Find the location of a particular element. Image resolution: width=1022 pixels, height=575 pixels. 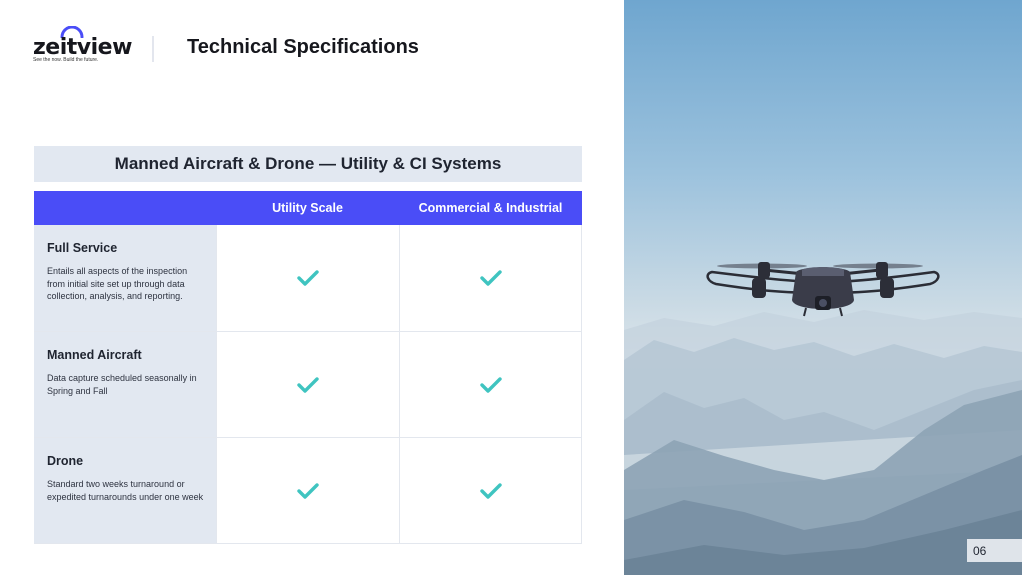

column-header-utility-scale: Utility Scale is located at coordinates (307, 208).